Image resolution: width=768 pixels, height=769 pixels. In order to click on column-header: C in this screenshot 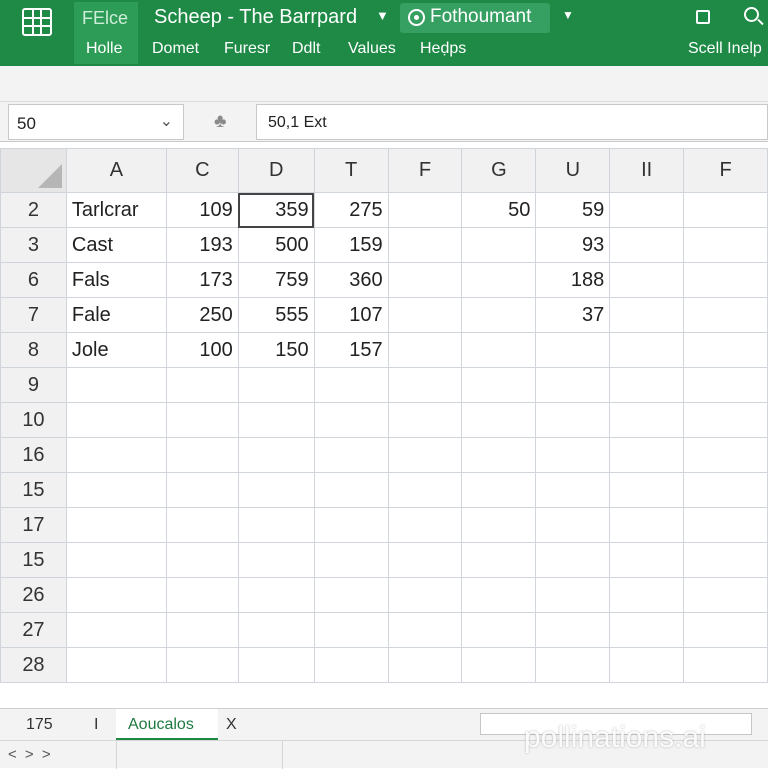, I will do `click(202, 170)`.